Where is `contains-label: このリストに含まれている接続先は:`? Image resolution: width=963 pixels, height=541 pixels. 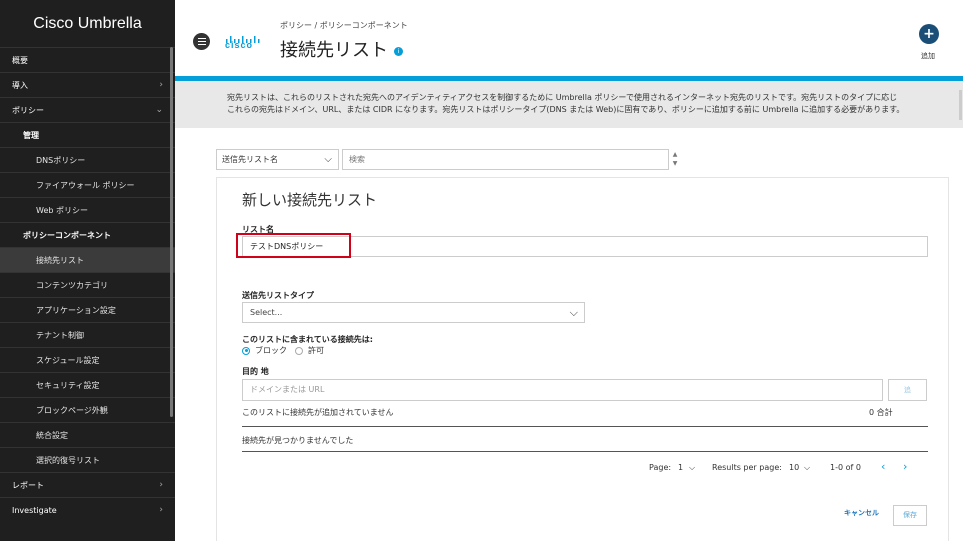 contains-label: このリストに含まれている接続先は: is located at coordinates (307, 339).